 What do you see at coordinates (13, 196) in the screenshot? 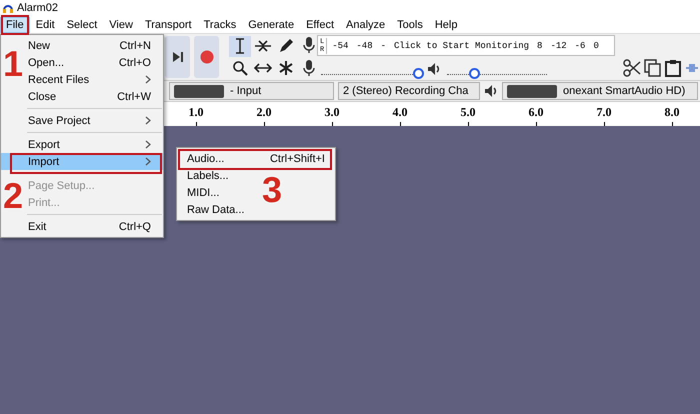
I see `step-number: 2` at bounding box center [13, 196].